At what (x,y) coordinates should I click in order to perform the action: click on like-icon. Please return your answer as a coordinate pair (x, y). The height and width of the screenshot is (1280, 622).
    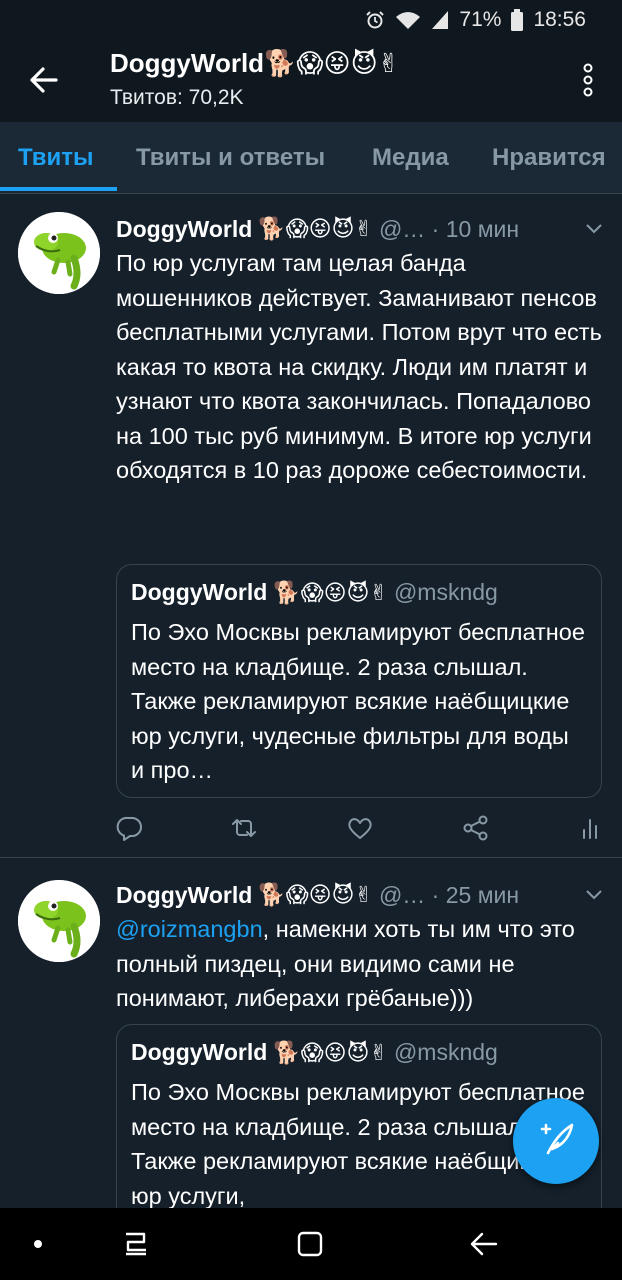
    Looking at the image, I should click on (360, 828).